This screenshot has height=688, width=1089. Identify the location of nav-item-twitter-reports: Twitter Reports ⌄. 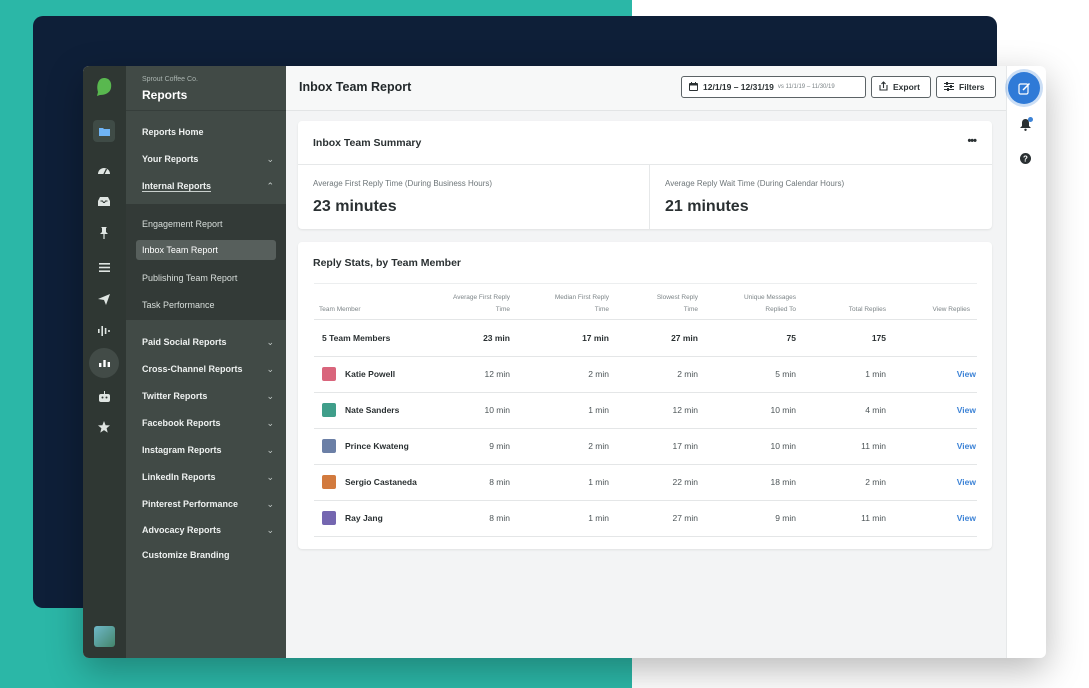
(212, 396).